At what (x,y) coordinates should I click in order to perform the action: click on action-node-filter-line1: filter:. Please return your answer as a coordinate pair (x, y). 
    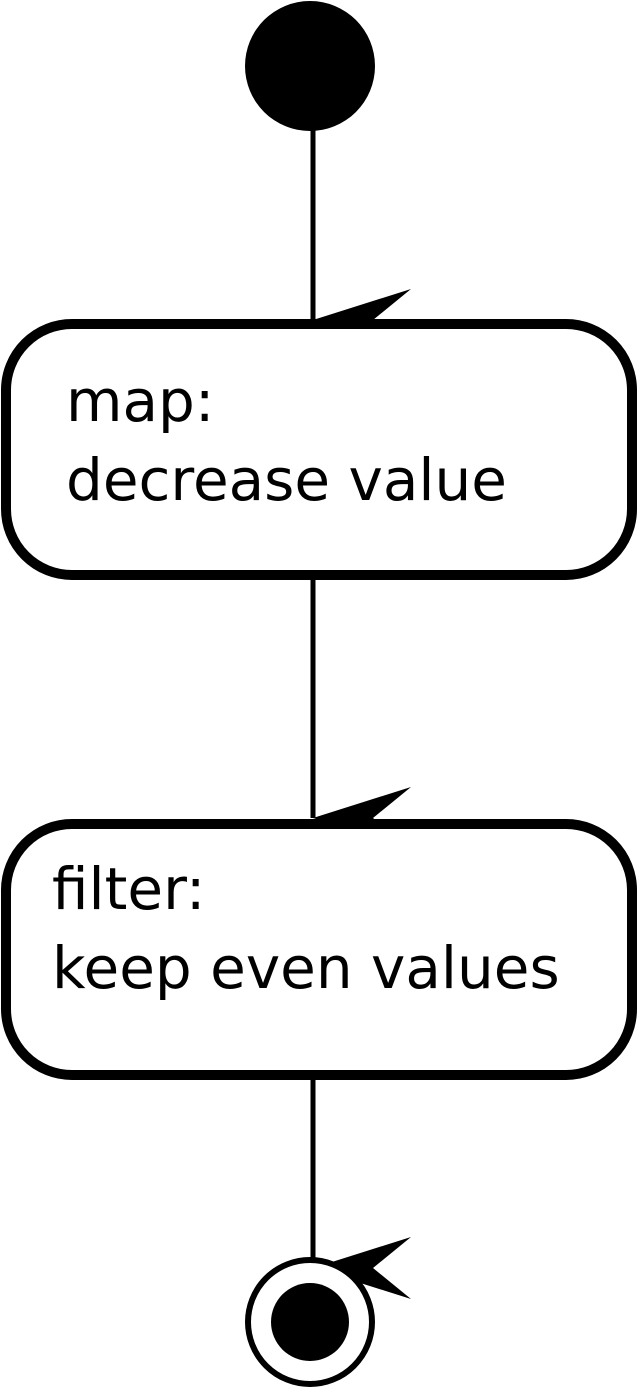
    Looking at the image, I should click on (128, 889).